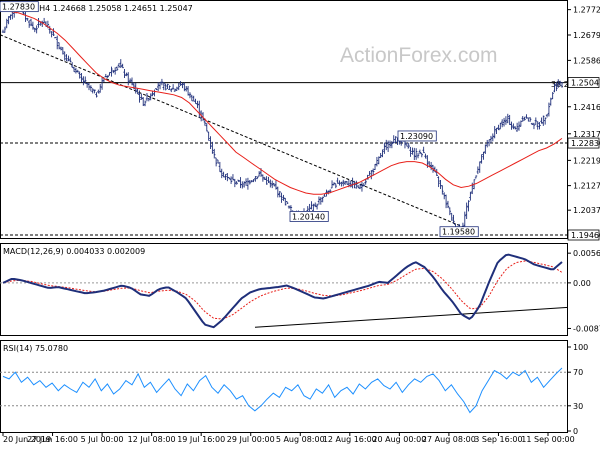  Describe the element at coordinates (580, 347) in the screenshot. I see `rsi-tick-label-0: 100` at that location.